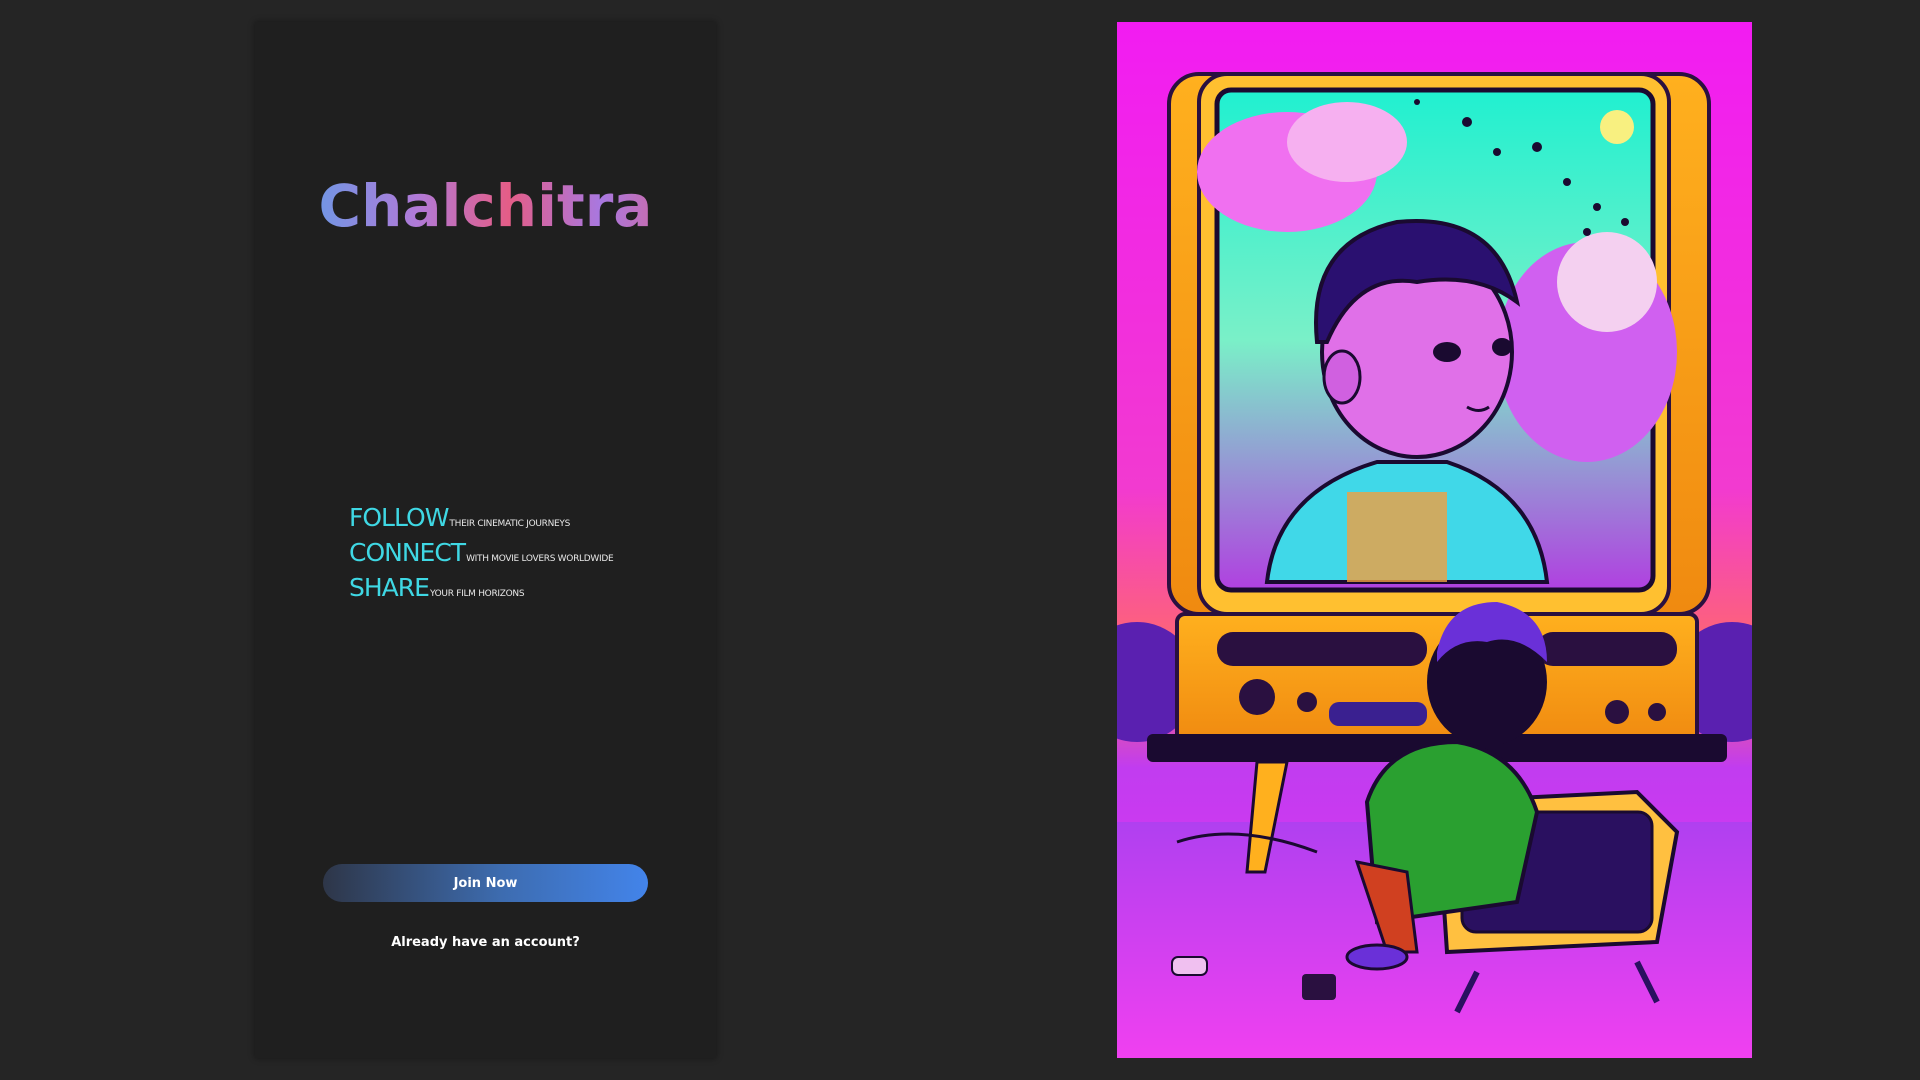 Image resolution: width=1920 pixels, height=1080 pixels. What do you see at coordinates (477, 594) in the screenshot?
I see `tagline-detail: YOUR FILM HORIZONS` at bounding box center [477, 594].